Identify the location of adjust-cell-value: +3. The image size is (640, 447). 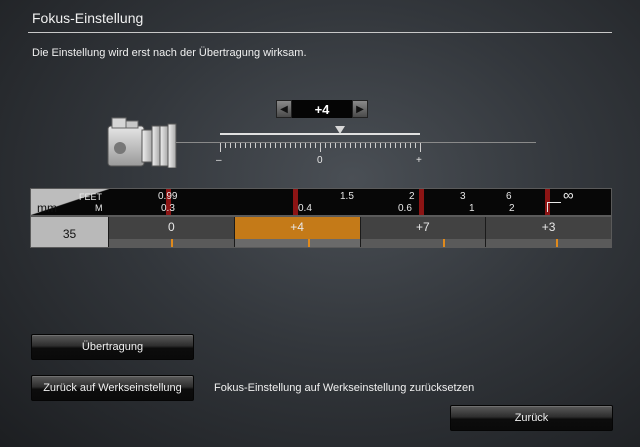
(548, 227).